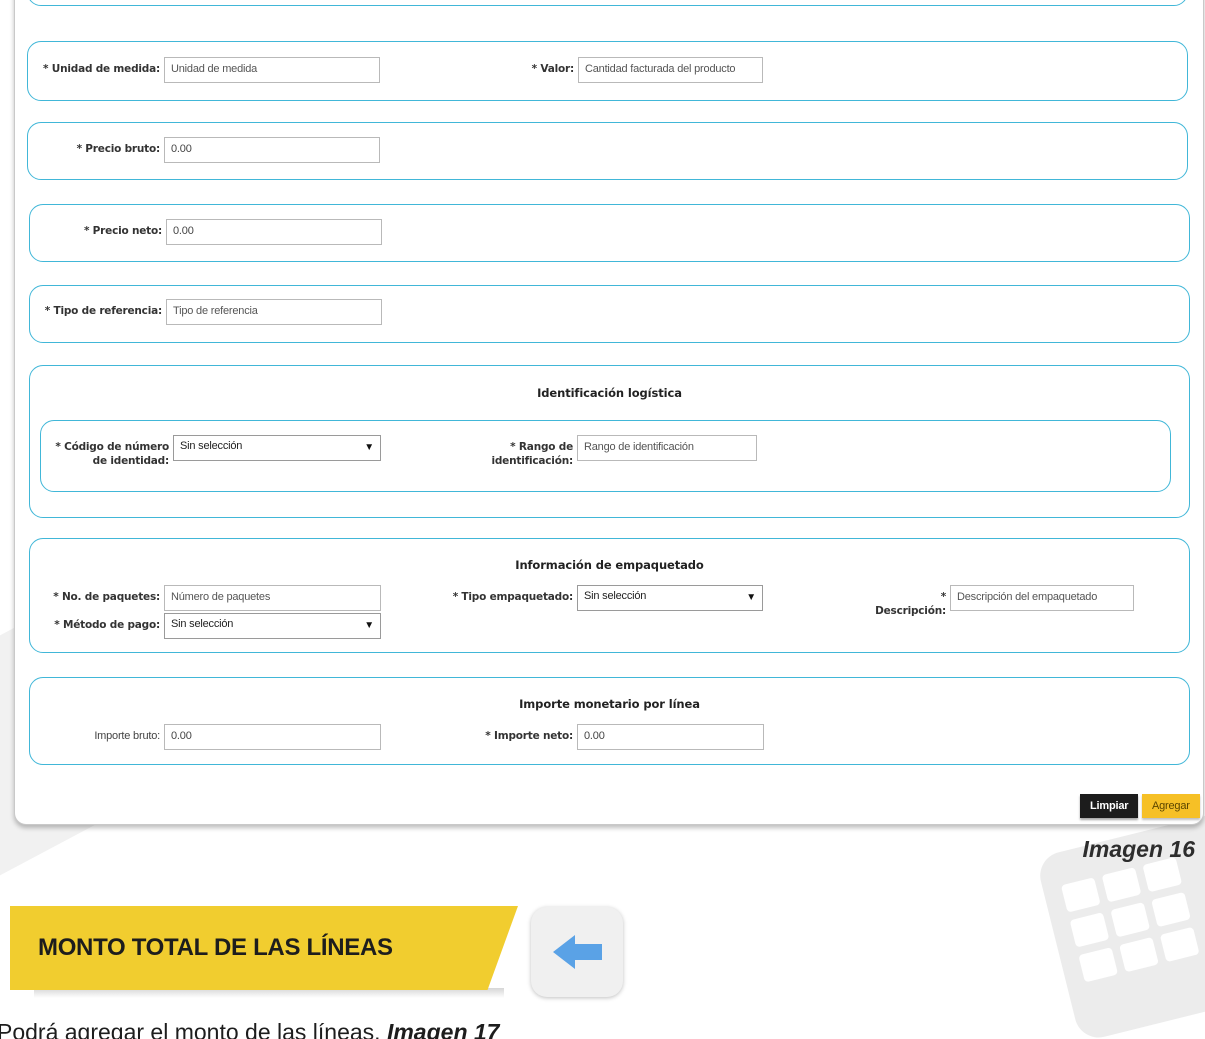 This screenshot has height=1039, width=1205. Describe the element at coordinates (609, 233) in the screenshot. I see `form-row-precio-neto: * Precio neto: 0.00` at that location.